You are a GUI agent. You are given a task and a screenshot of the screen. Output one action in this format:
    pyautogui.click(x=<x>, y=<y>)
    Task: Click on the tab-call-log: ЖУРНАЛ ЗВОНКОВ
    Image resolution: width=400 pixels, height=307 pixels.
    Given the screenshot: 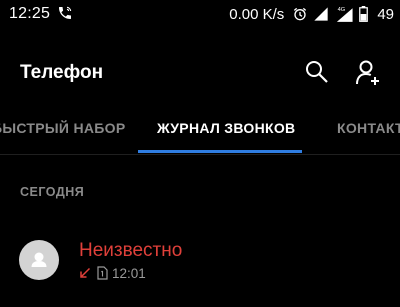 What is the action you would take?
    pyautogui.click(x=226, y=128)
    